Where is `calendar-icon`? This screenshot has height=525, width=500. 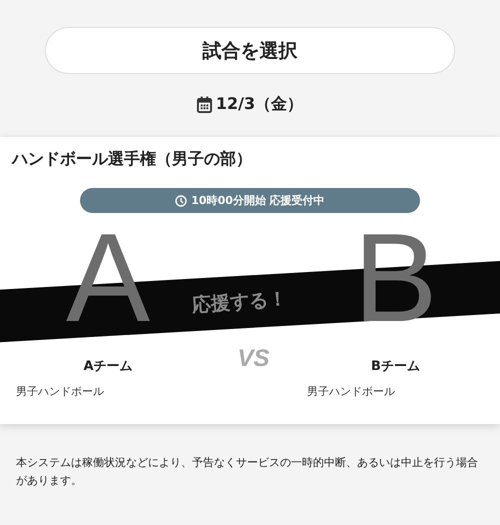 calendar-icon is located at coordinates (204, 104).